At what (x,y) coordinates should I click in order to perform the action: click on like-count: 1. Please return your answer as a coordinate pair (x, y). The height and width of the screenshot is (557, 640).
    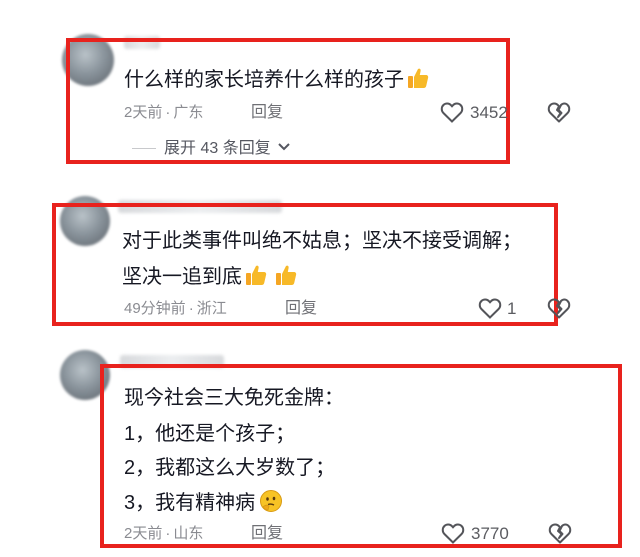
    Looking at the image, I should click on (512, 308).